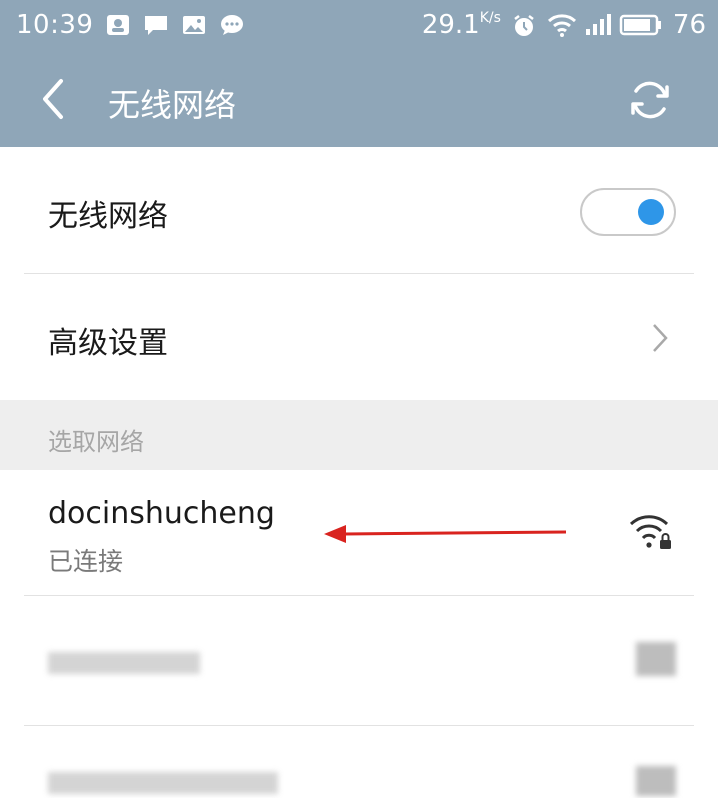  I want to click on battery-icon, so click(641, 25).